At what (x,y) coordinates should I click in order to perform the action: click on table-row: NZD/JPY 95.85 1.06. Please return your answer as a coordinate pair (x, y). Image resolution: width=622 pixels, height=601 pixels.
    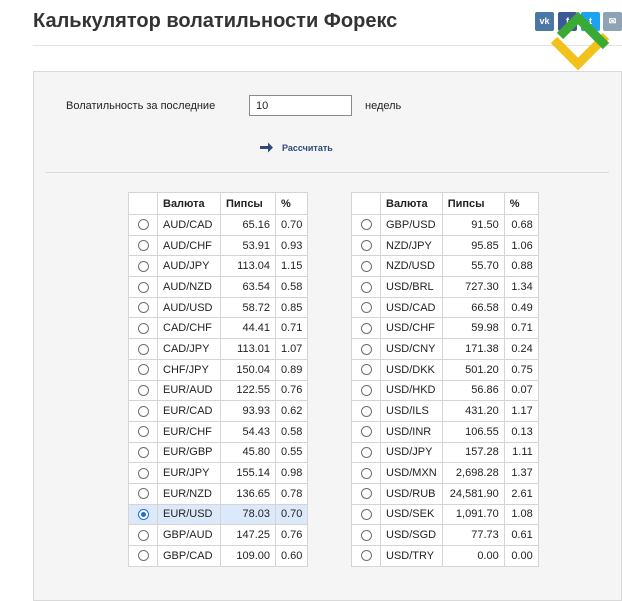
    Looking at the image, I should click on (445, 245).